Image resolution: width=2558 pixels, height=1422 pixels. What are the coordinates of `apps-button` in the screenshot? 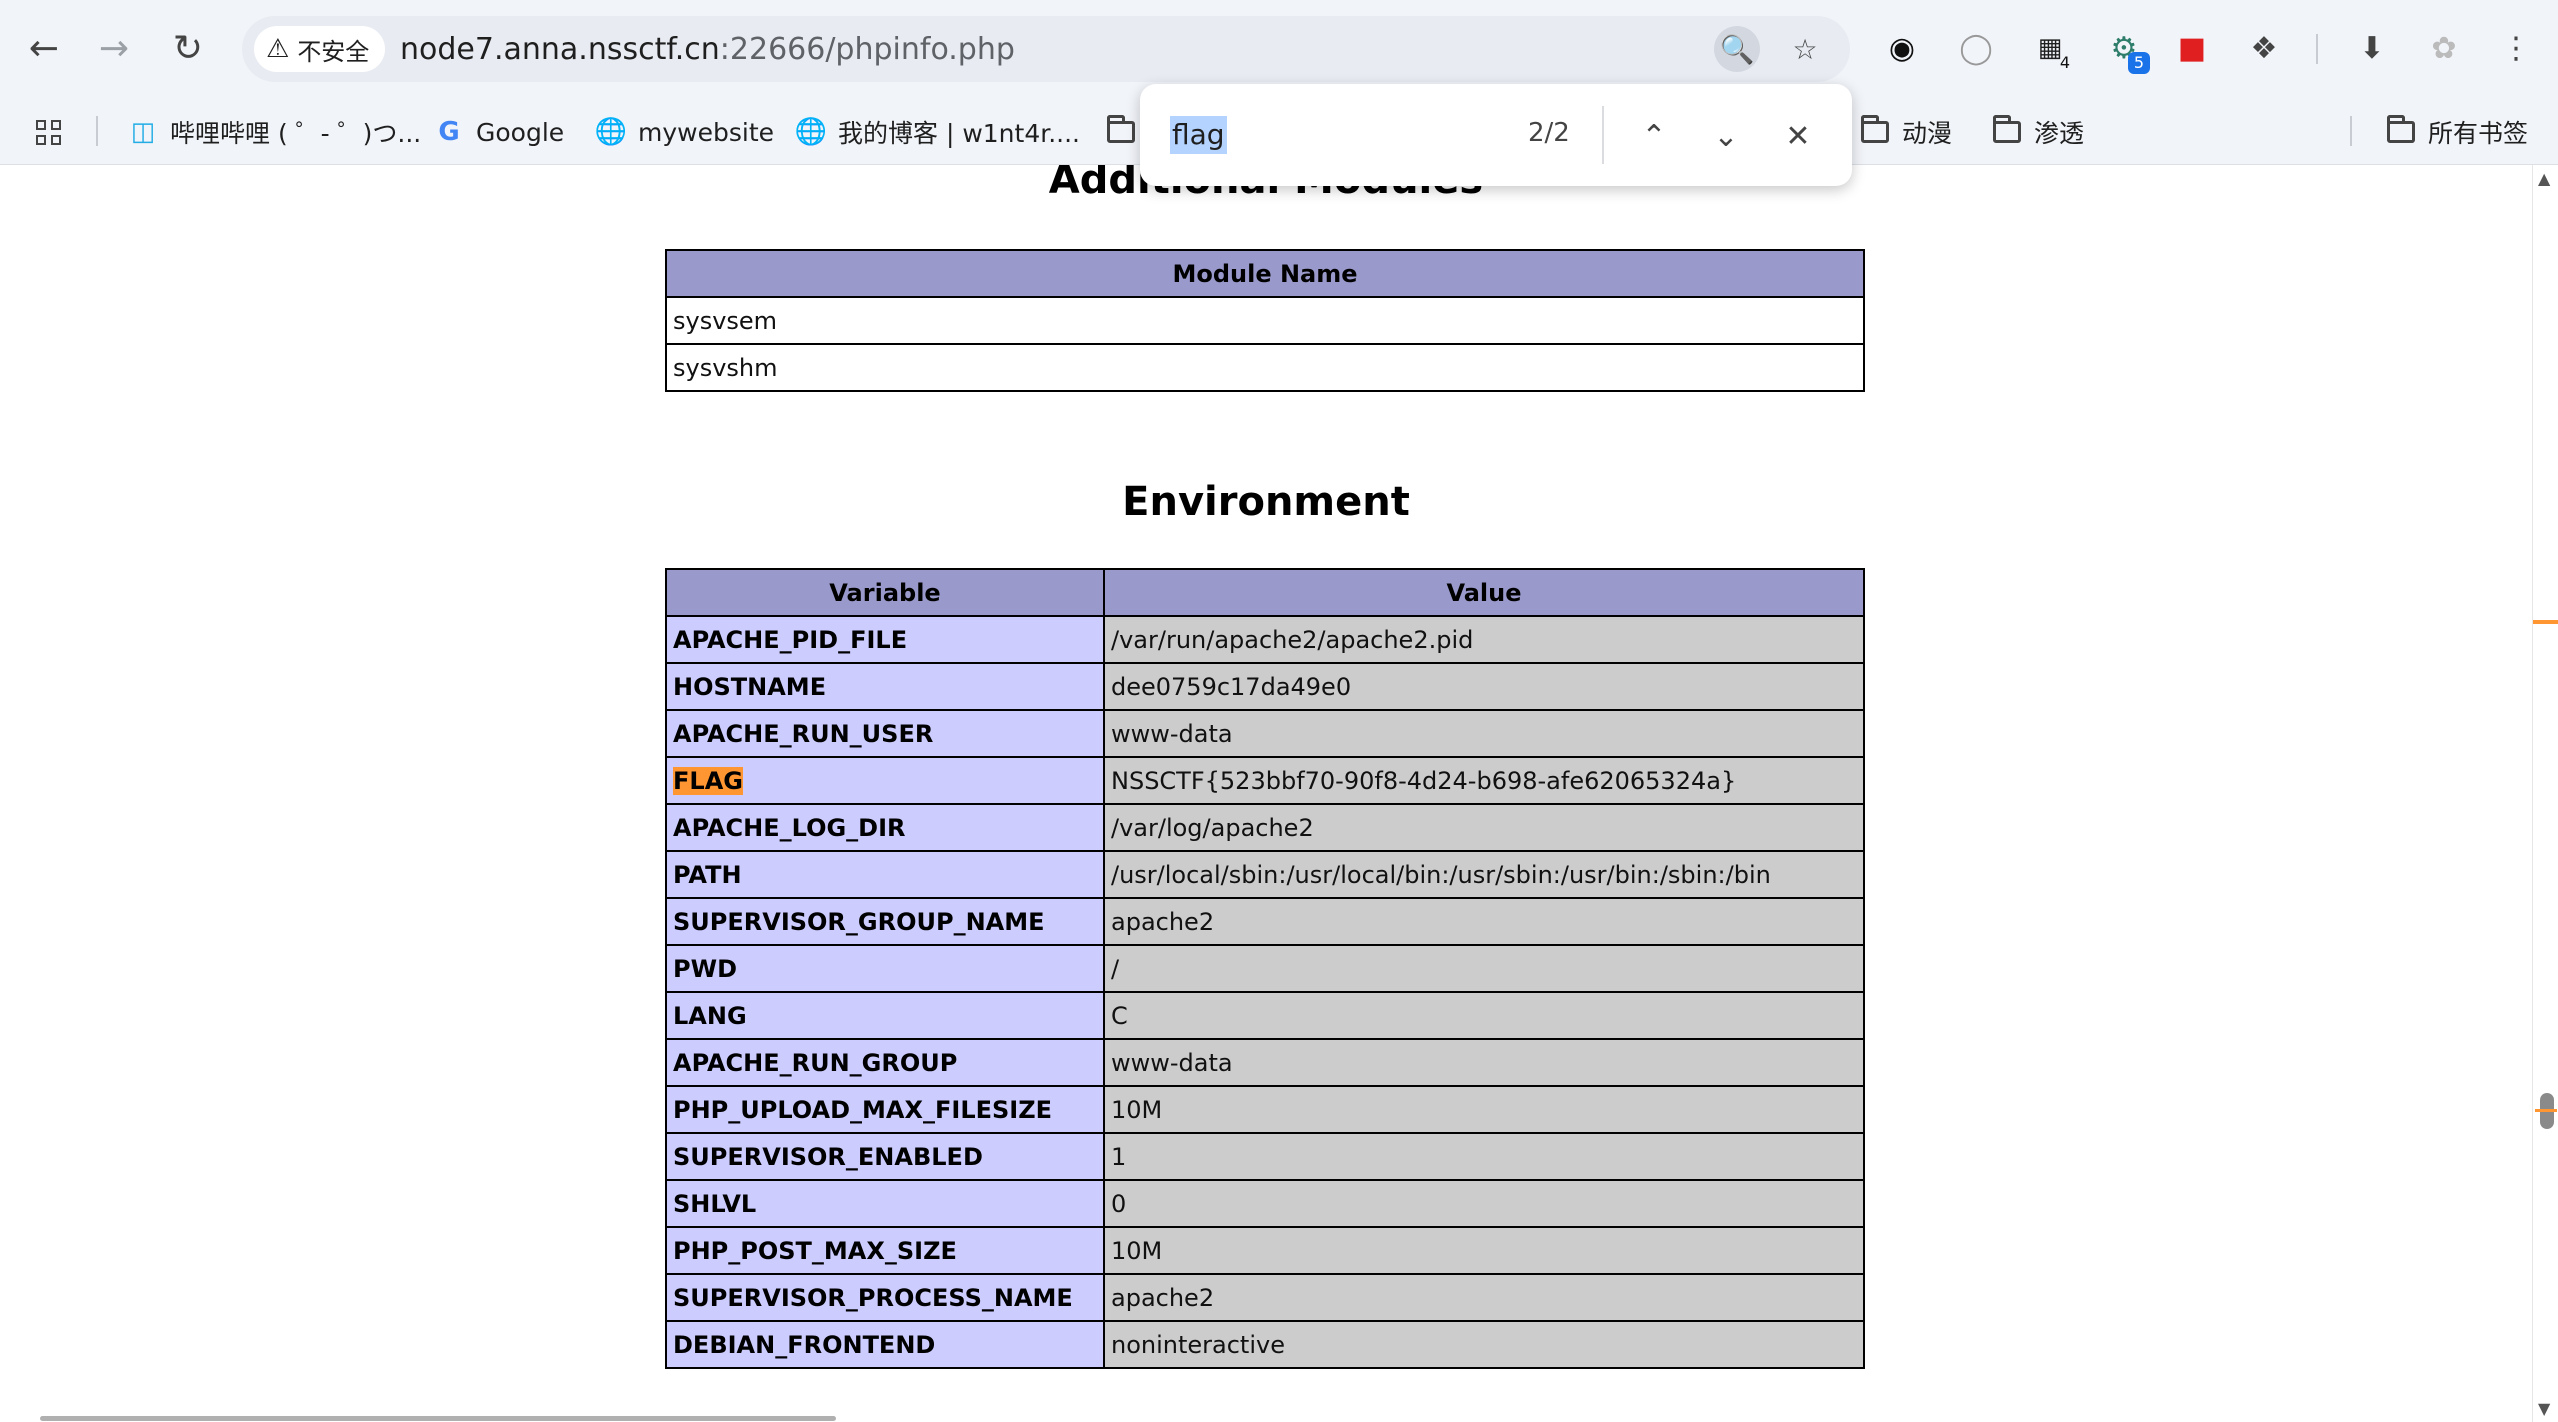 It's located at (48, 132).